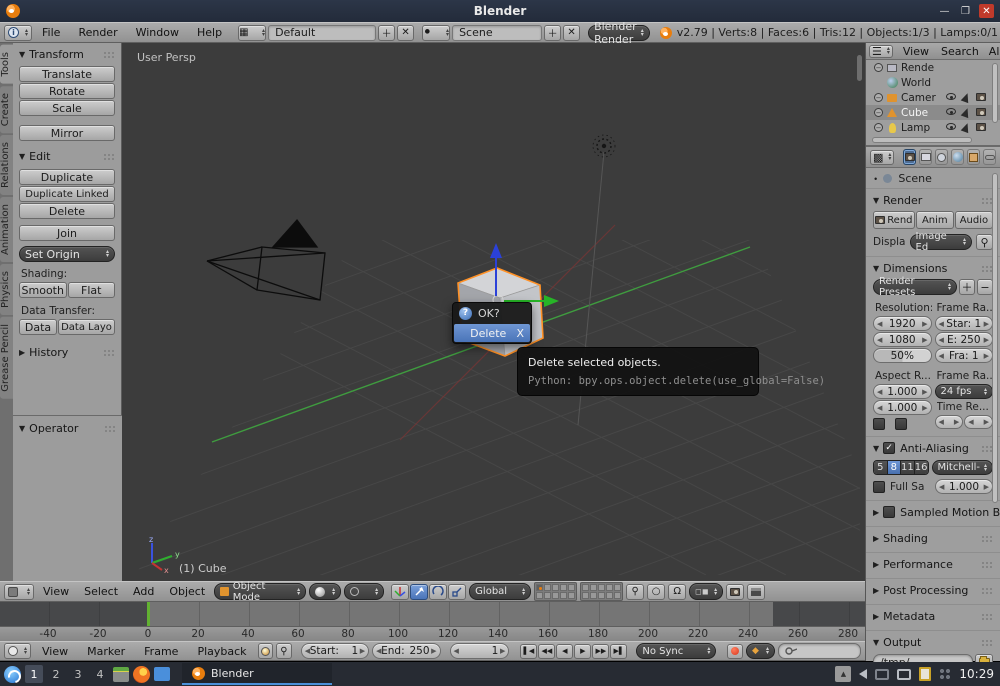 This screenshot has height=686, width=1000. I want to click on lock-interface-button: ⚲, so click(984, 242).